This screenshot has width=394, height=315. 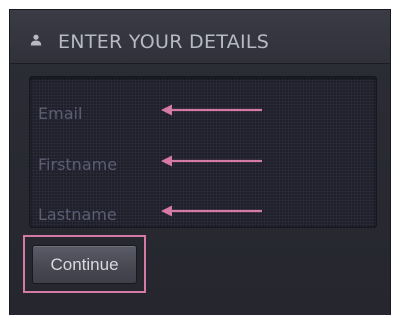 I want to click on email-annotation-arrow, so click(x=211, y=110).